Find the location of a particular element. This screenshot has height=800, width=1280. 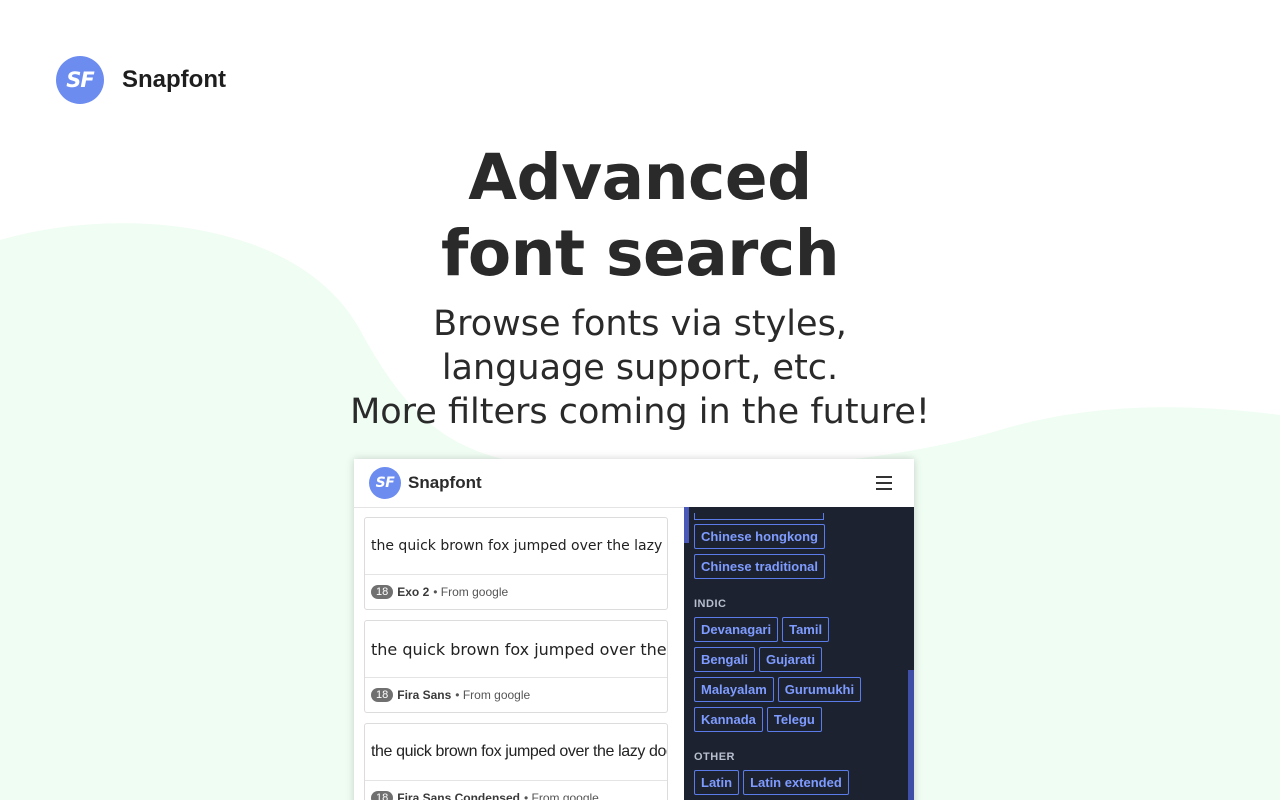

hero-title-line2: font search is located at coordinates (640, 253).